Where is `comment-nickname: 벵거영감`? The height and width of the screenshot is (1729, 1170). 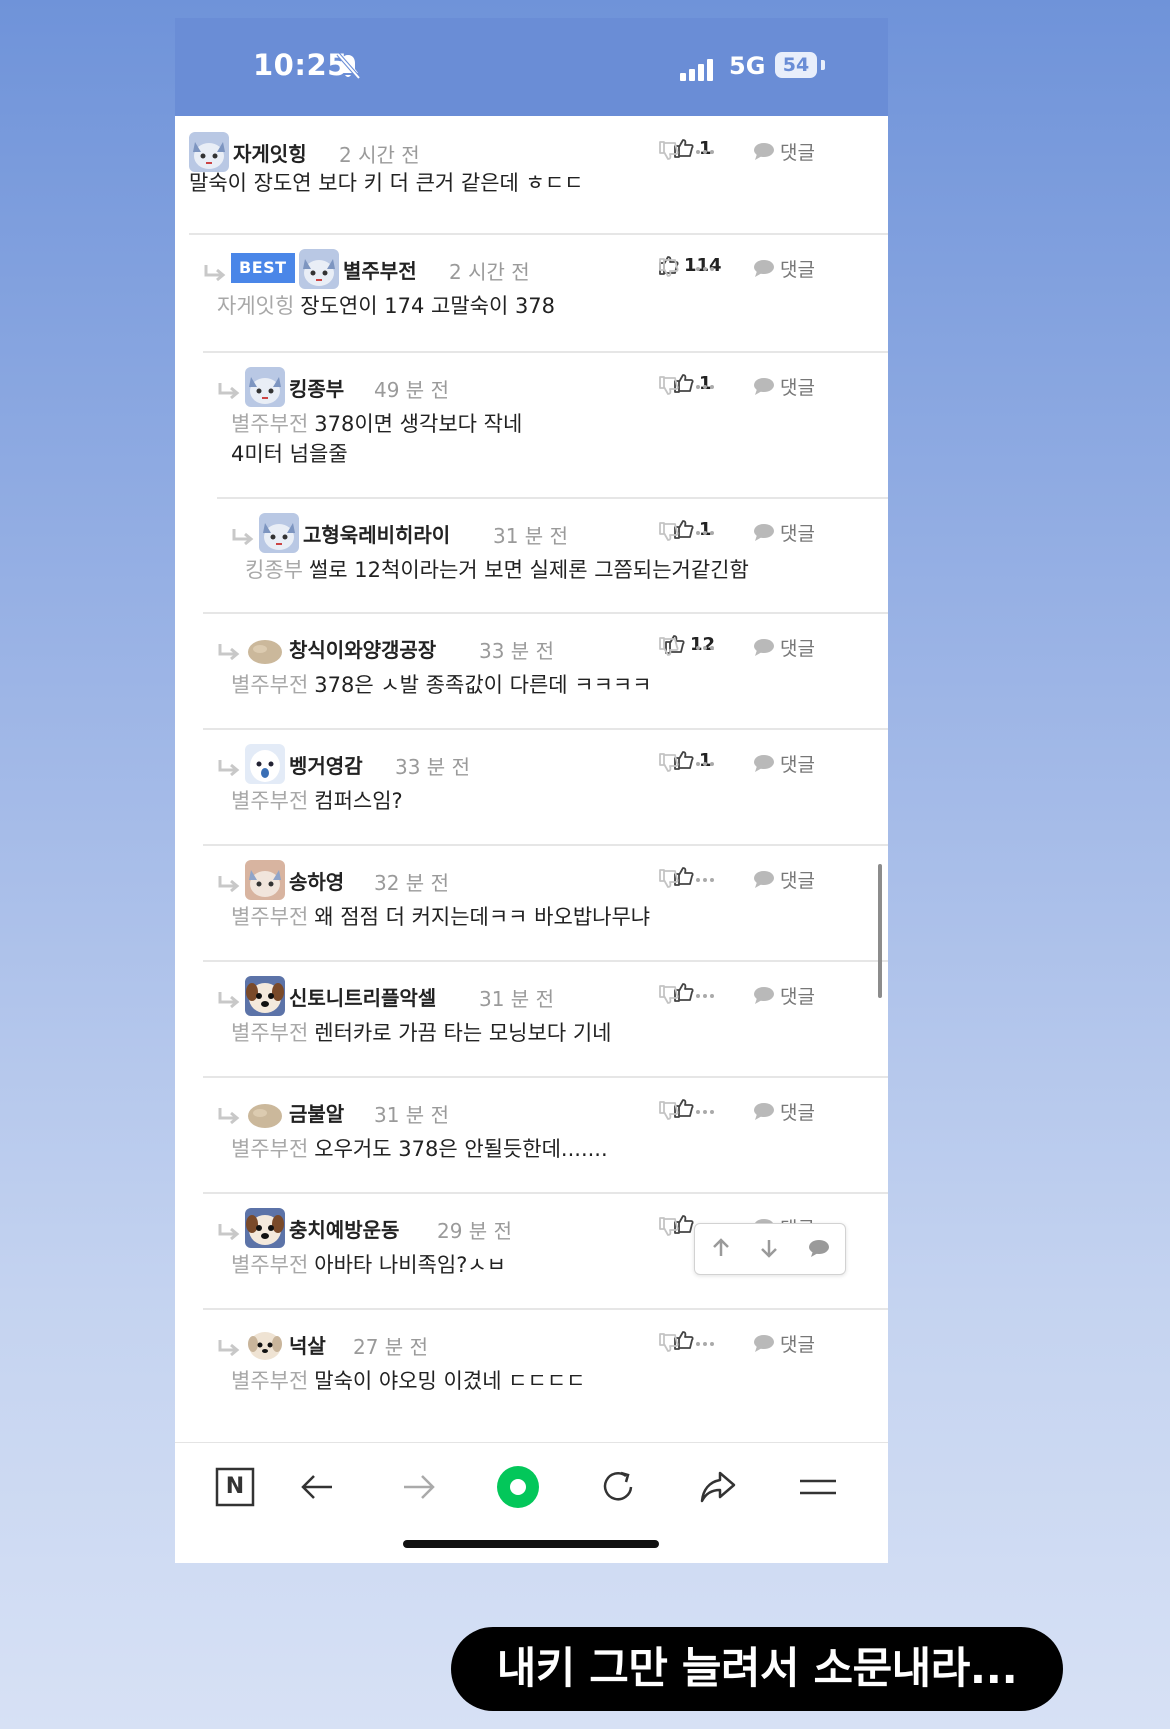 comment-nickname: 벵거영감 is located at coordinates (326, 764).